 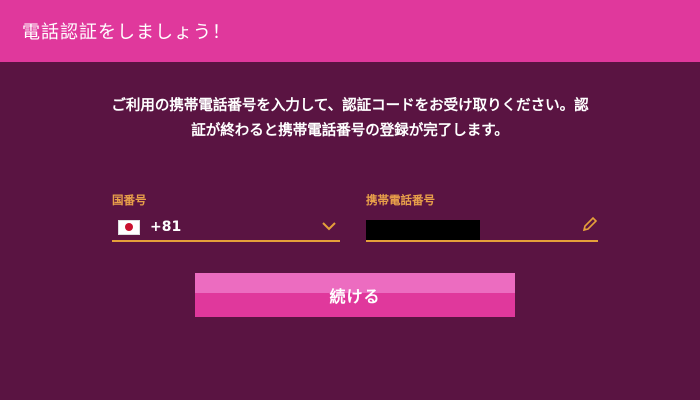 I want to click on page-title: 電話認証をしましょう！, so click(x=126, y=32).